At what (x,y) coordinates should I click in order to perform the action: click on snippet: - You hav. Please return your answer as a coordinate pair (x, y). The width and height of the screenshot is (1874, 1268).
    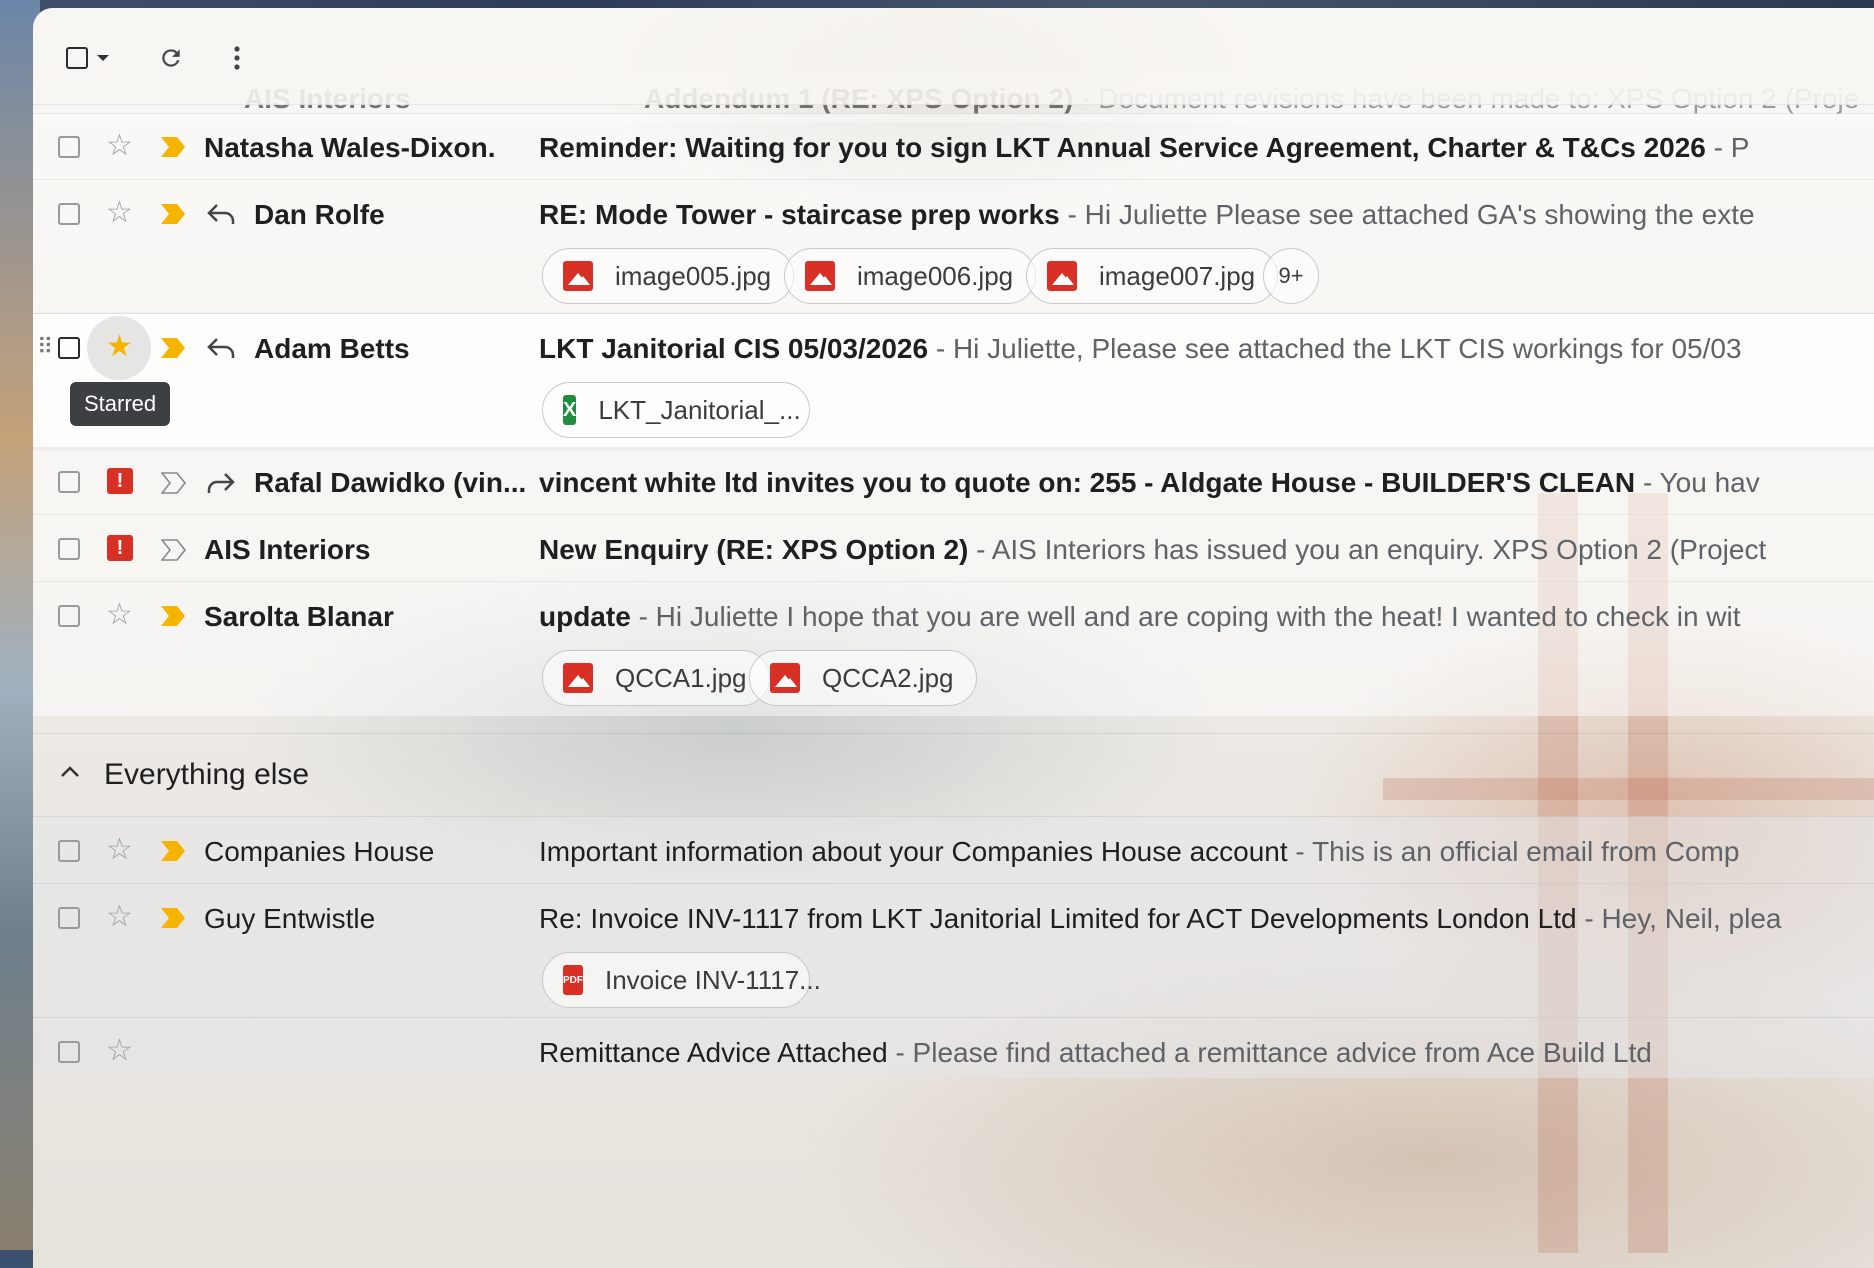
    Looking at the image, I should click on (1701, 482).